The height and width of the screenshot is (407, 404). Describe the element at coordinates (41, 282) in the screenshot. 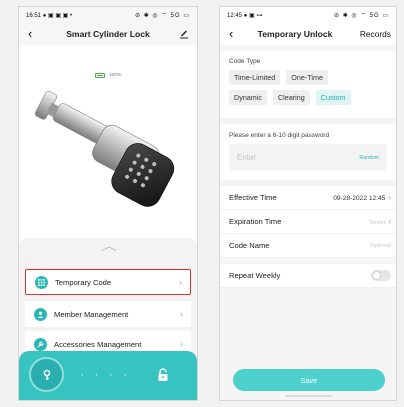

I see `grid-icon` at that location.